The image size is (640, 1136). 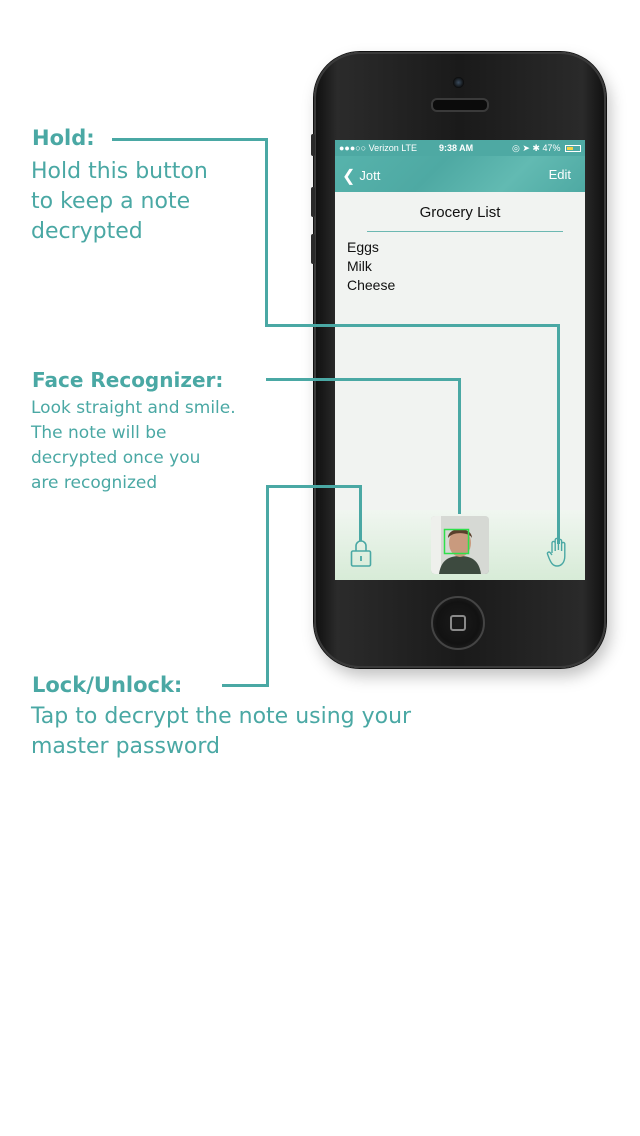 I want to click on battery-percent: 47%, so click(x=551, y=148).